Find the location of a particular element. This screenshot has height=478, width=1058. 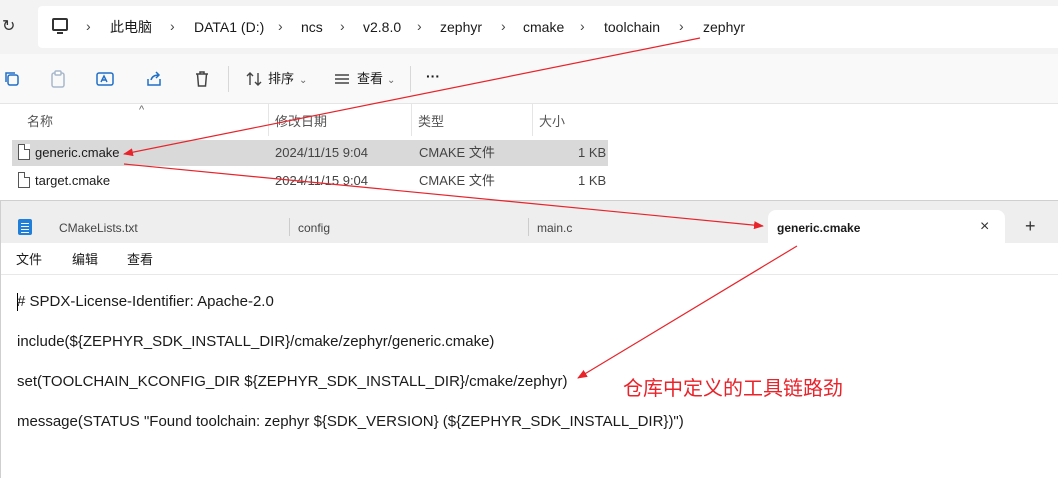

sort-caret-icon: ^ is located at coordinates (142, 110).